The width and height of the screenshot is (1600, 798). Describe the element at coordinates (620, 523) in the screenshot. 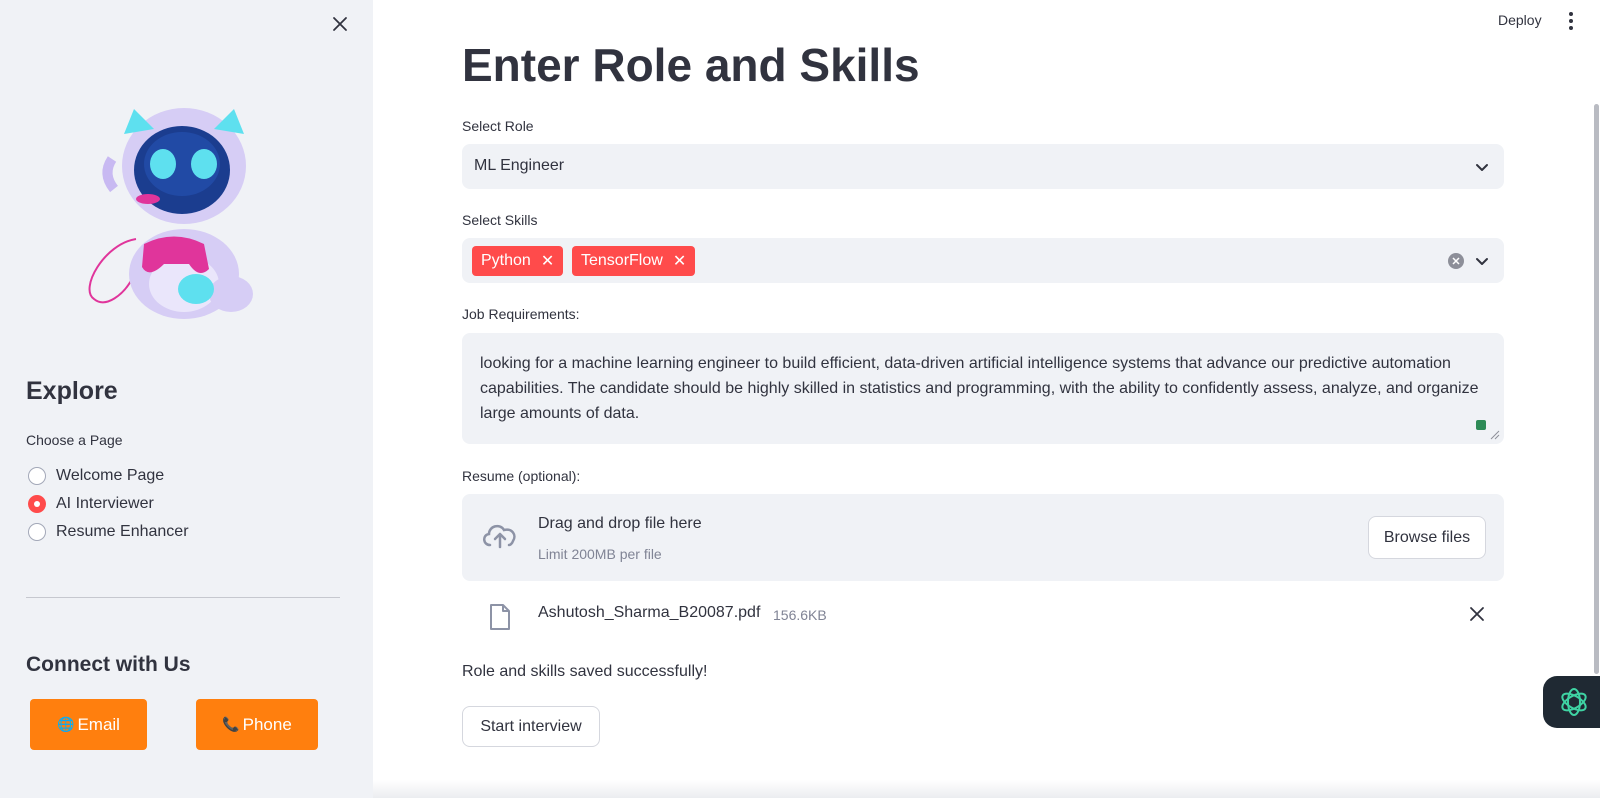

I see `dropzone-title: Drag and drop file here` at that location.